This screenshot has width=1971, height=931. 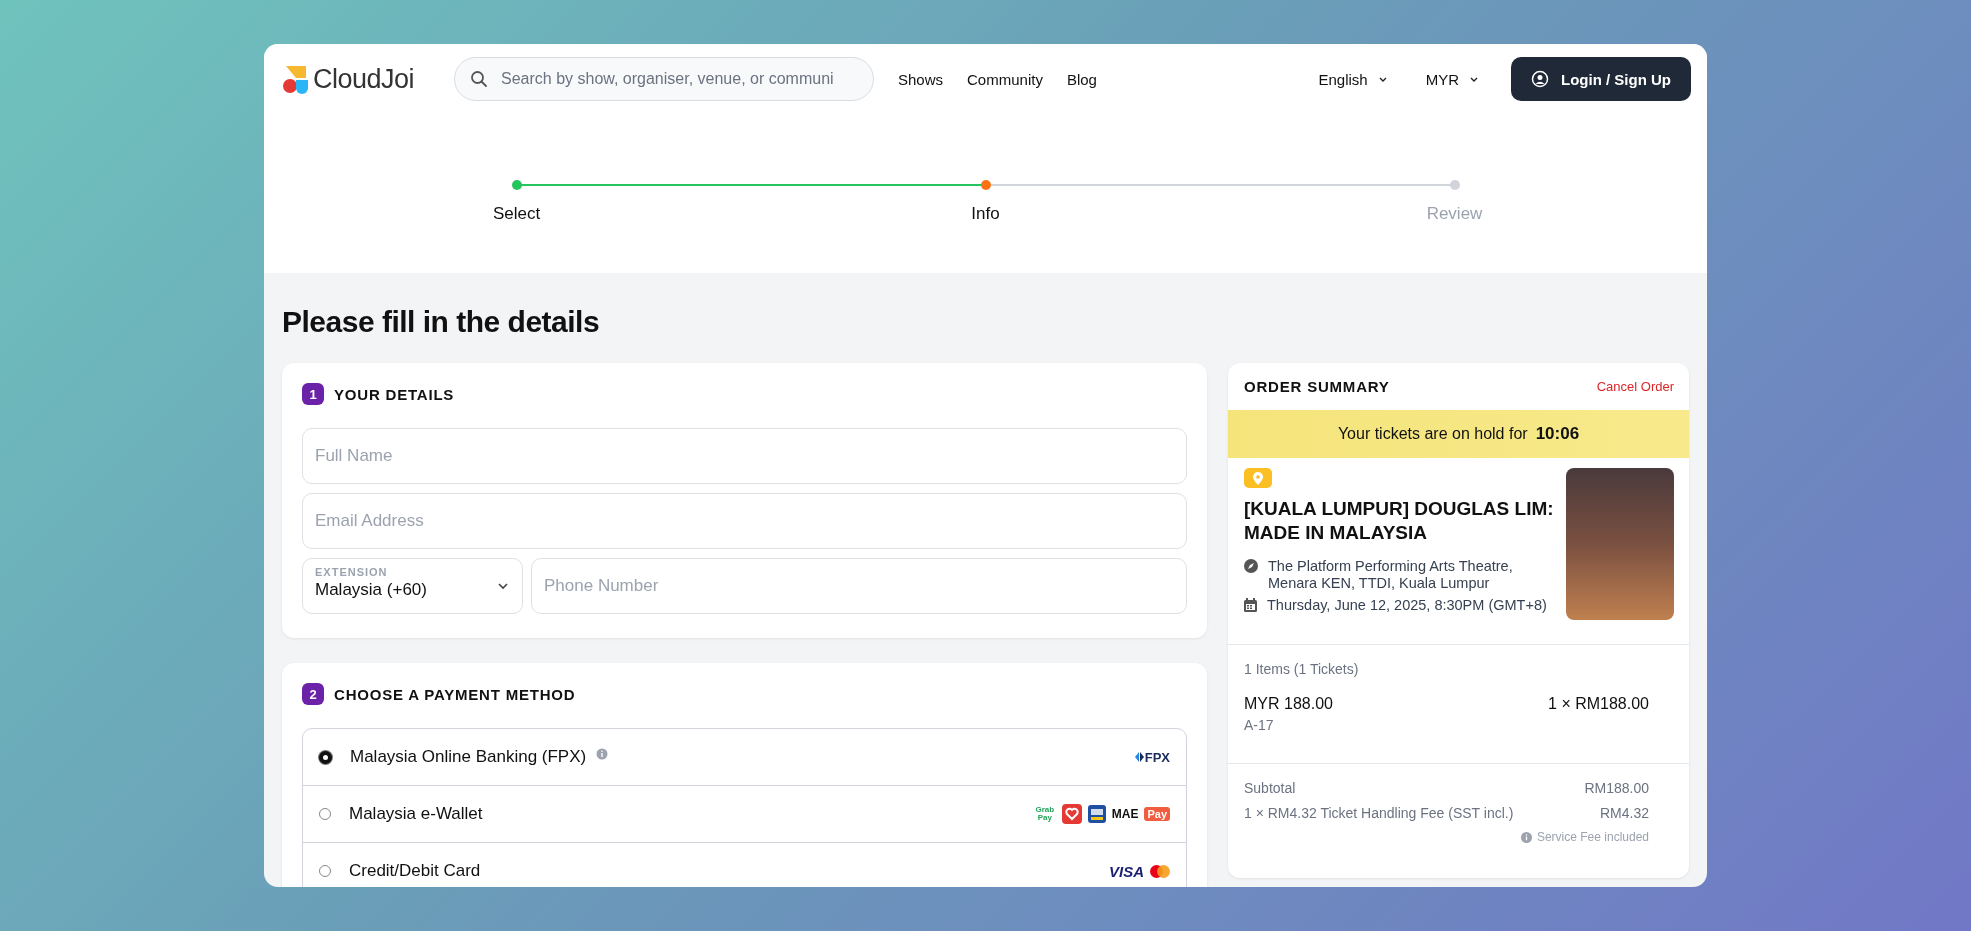 What do you see at coordinates (479, 79) in the screenshot?
I see `search-icon` at bounding box center [479, 79].